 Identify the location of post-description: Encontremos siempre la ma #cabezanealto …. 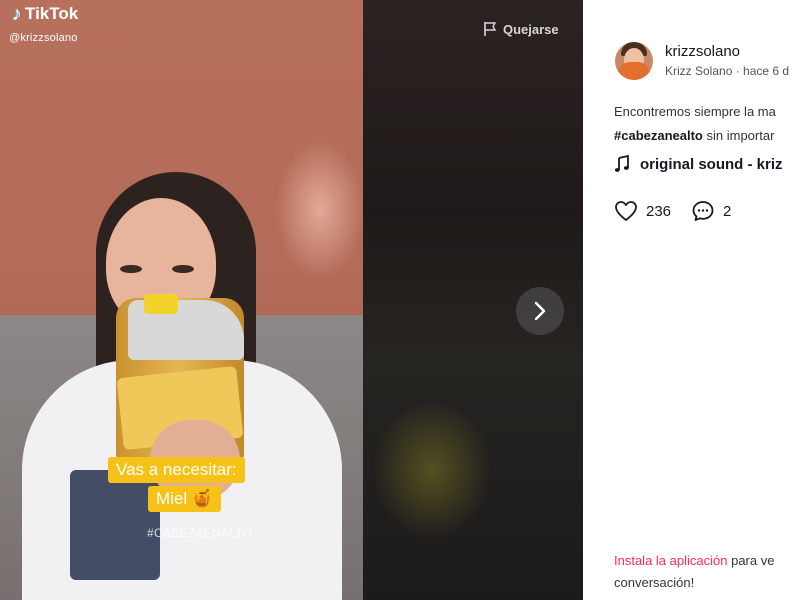
(707, 124).